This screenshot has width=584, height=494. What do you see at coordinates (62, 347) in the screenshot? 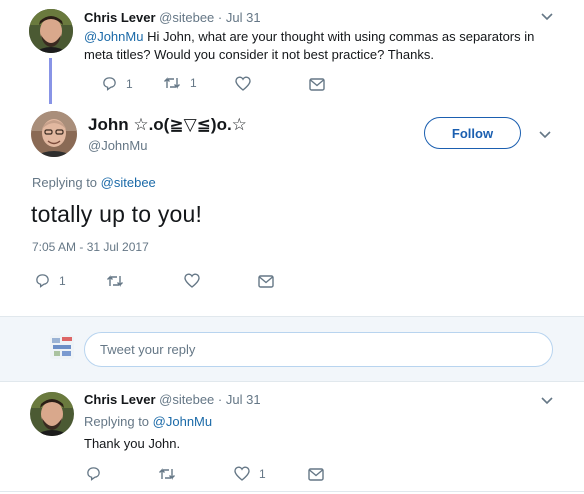
I see `compose-avatar` at bounding box center [62, 347].